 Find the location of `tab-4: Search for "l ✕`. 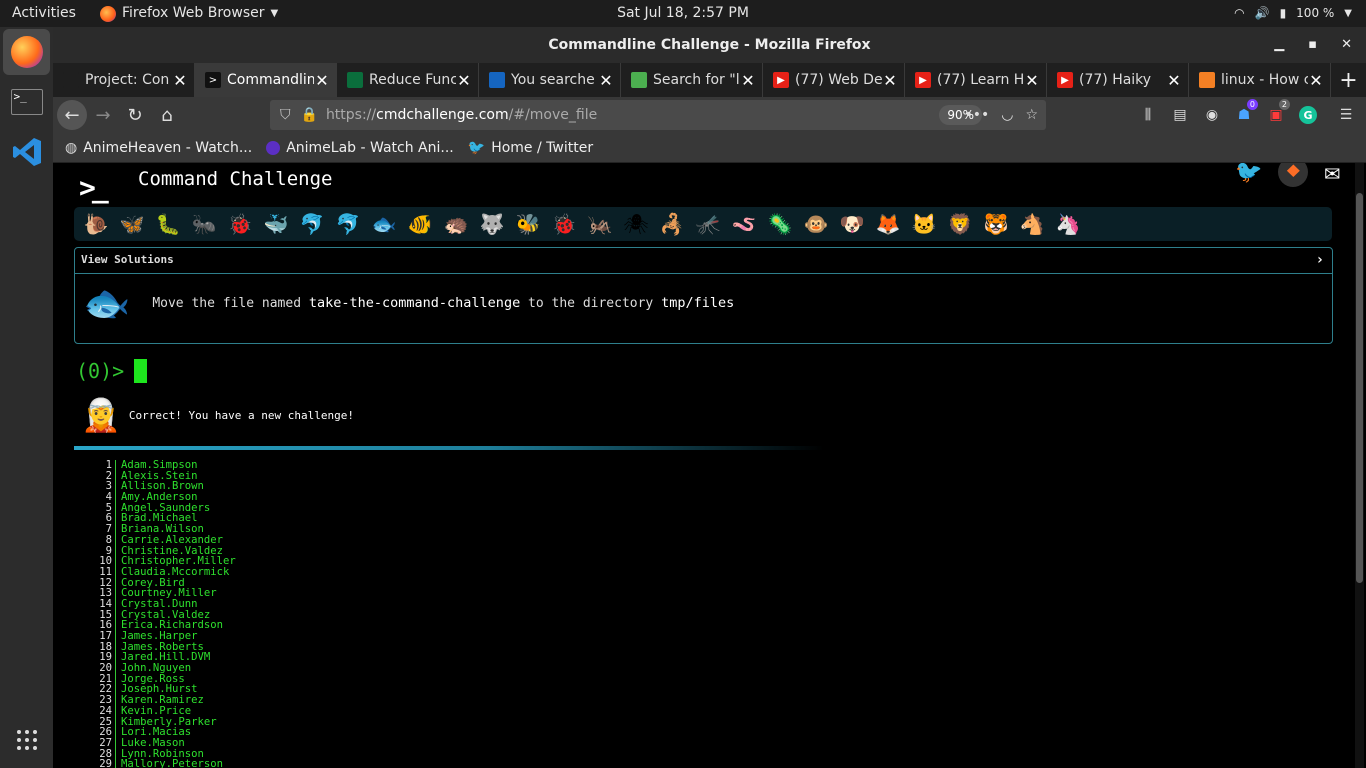

tab-4: Search for "l ✕ is located at coordinates (692, 80).